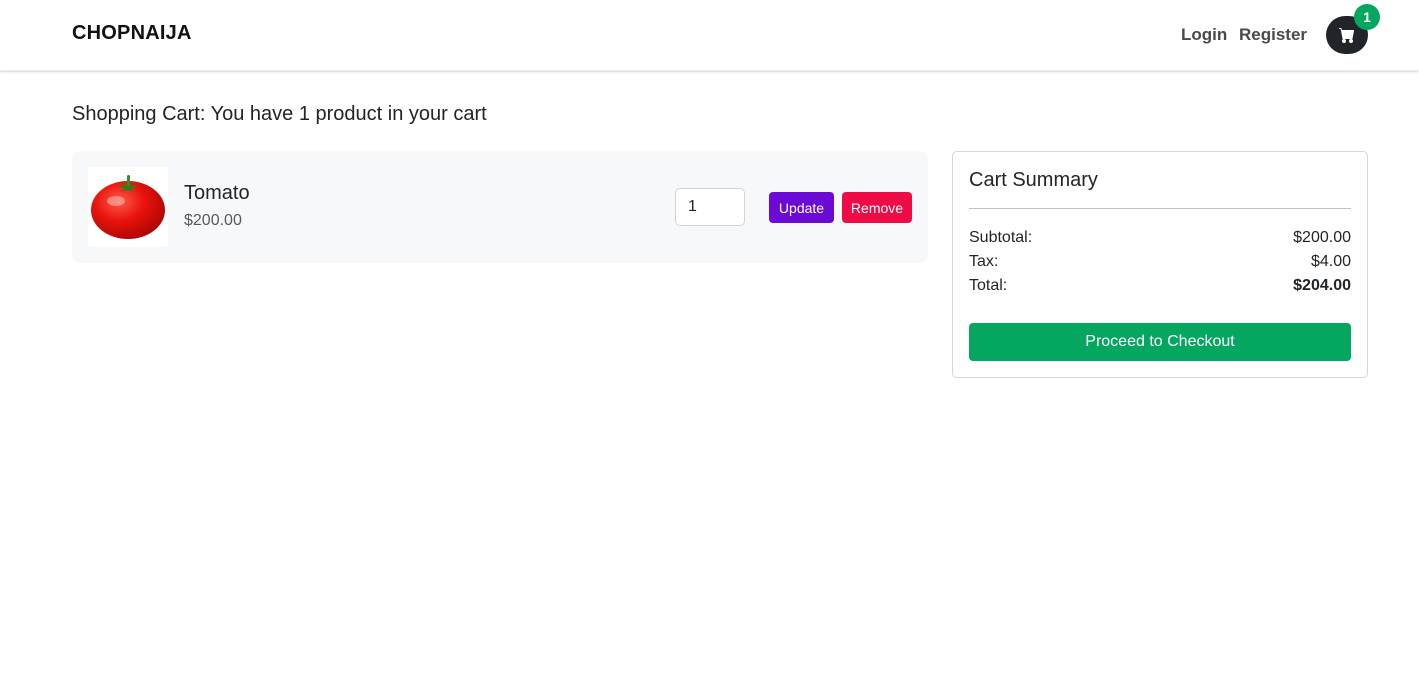 The image size is (1419, 698). Describe the element at coordinates (1346, 35) in the screenshot. I see `shopping-cart-icon` at that location.